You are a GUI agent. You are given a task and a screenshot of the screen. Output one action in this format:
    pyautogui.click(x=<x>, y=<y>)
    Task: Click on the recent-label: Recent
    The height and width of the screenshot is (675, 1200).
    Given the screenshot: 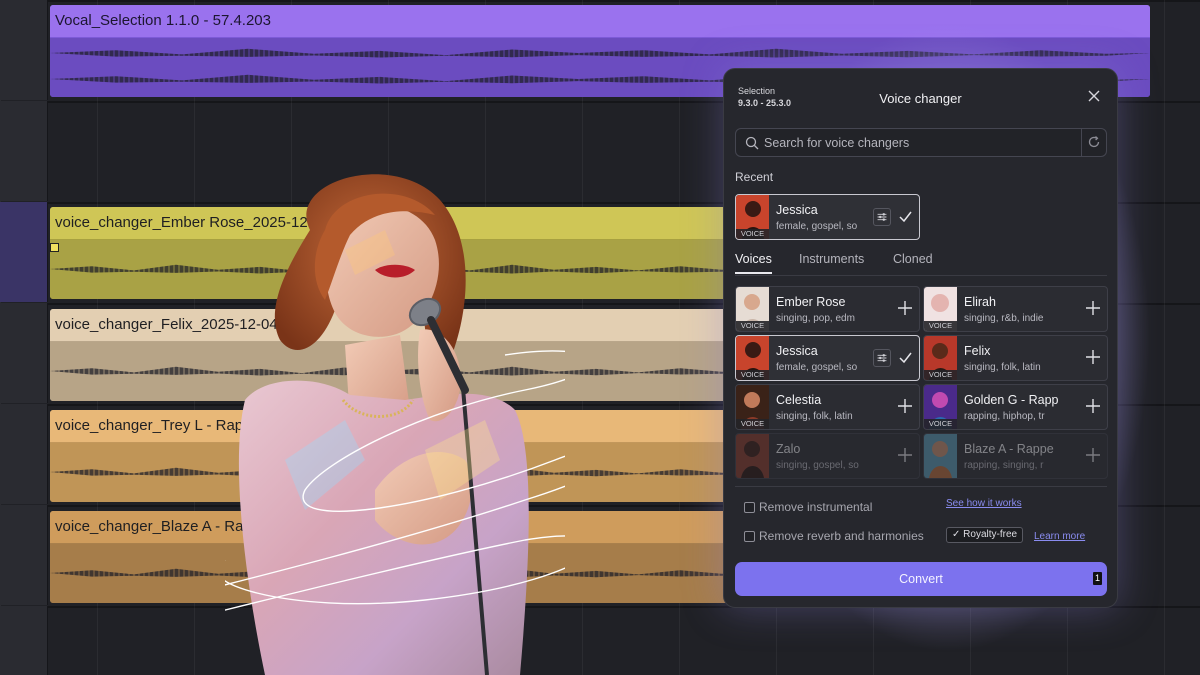 What is the action you would take?
    pyautogui.click(x=754, y=177)
    